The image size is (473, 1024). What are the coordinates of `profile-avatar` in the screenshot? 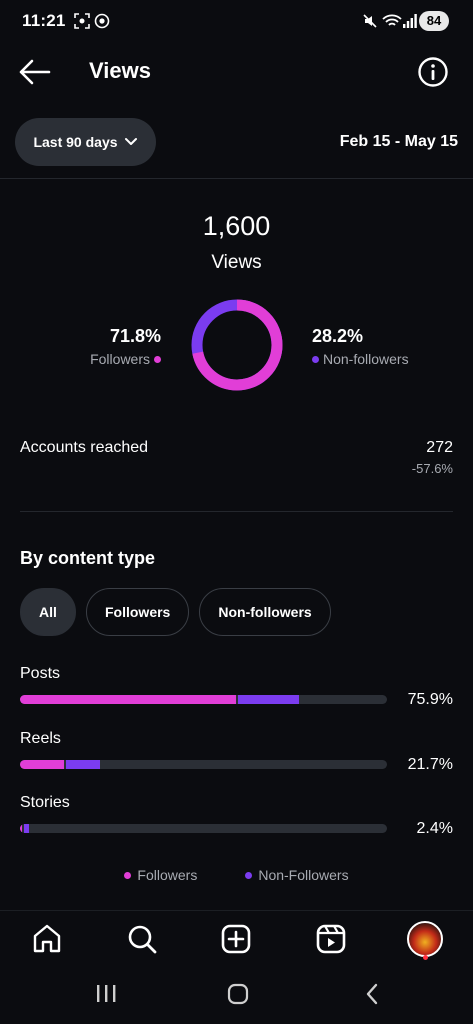 It's located at (425, 939).